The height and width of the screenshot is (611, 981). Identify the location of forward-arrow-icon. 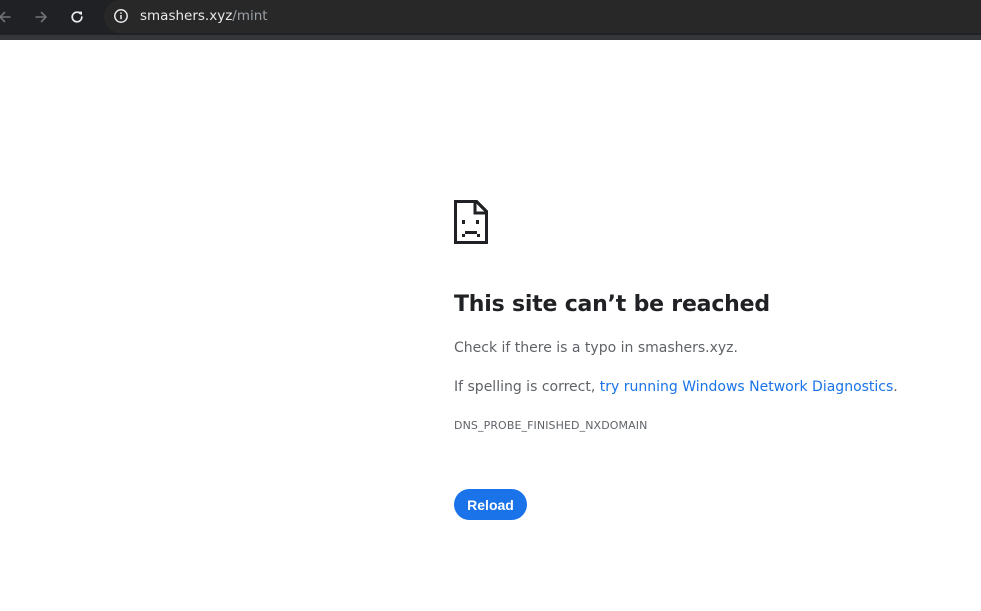
(41, 17).